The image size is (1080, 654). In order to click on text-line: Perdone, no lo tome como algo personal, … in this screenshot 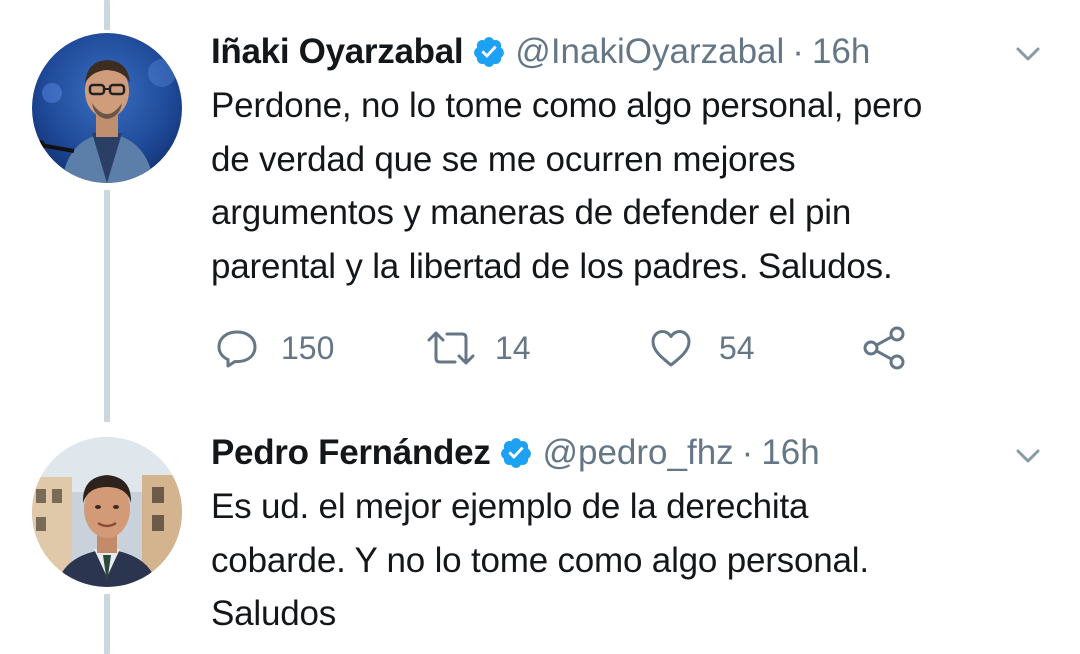, I will do `click(567, 105)`.